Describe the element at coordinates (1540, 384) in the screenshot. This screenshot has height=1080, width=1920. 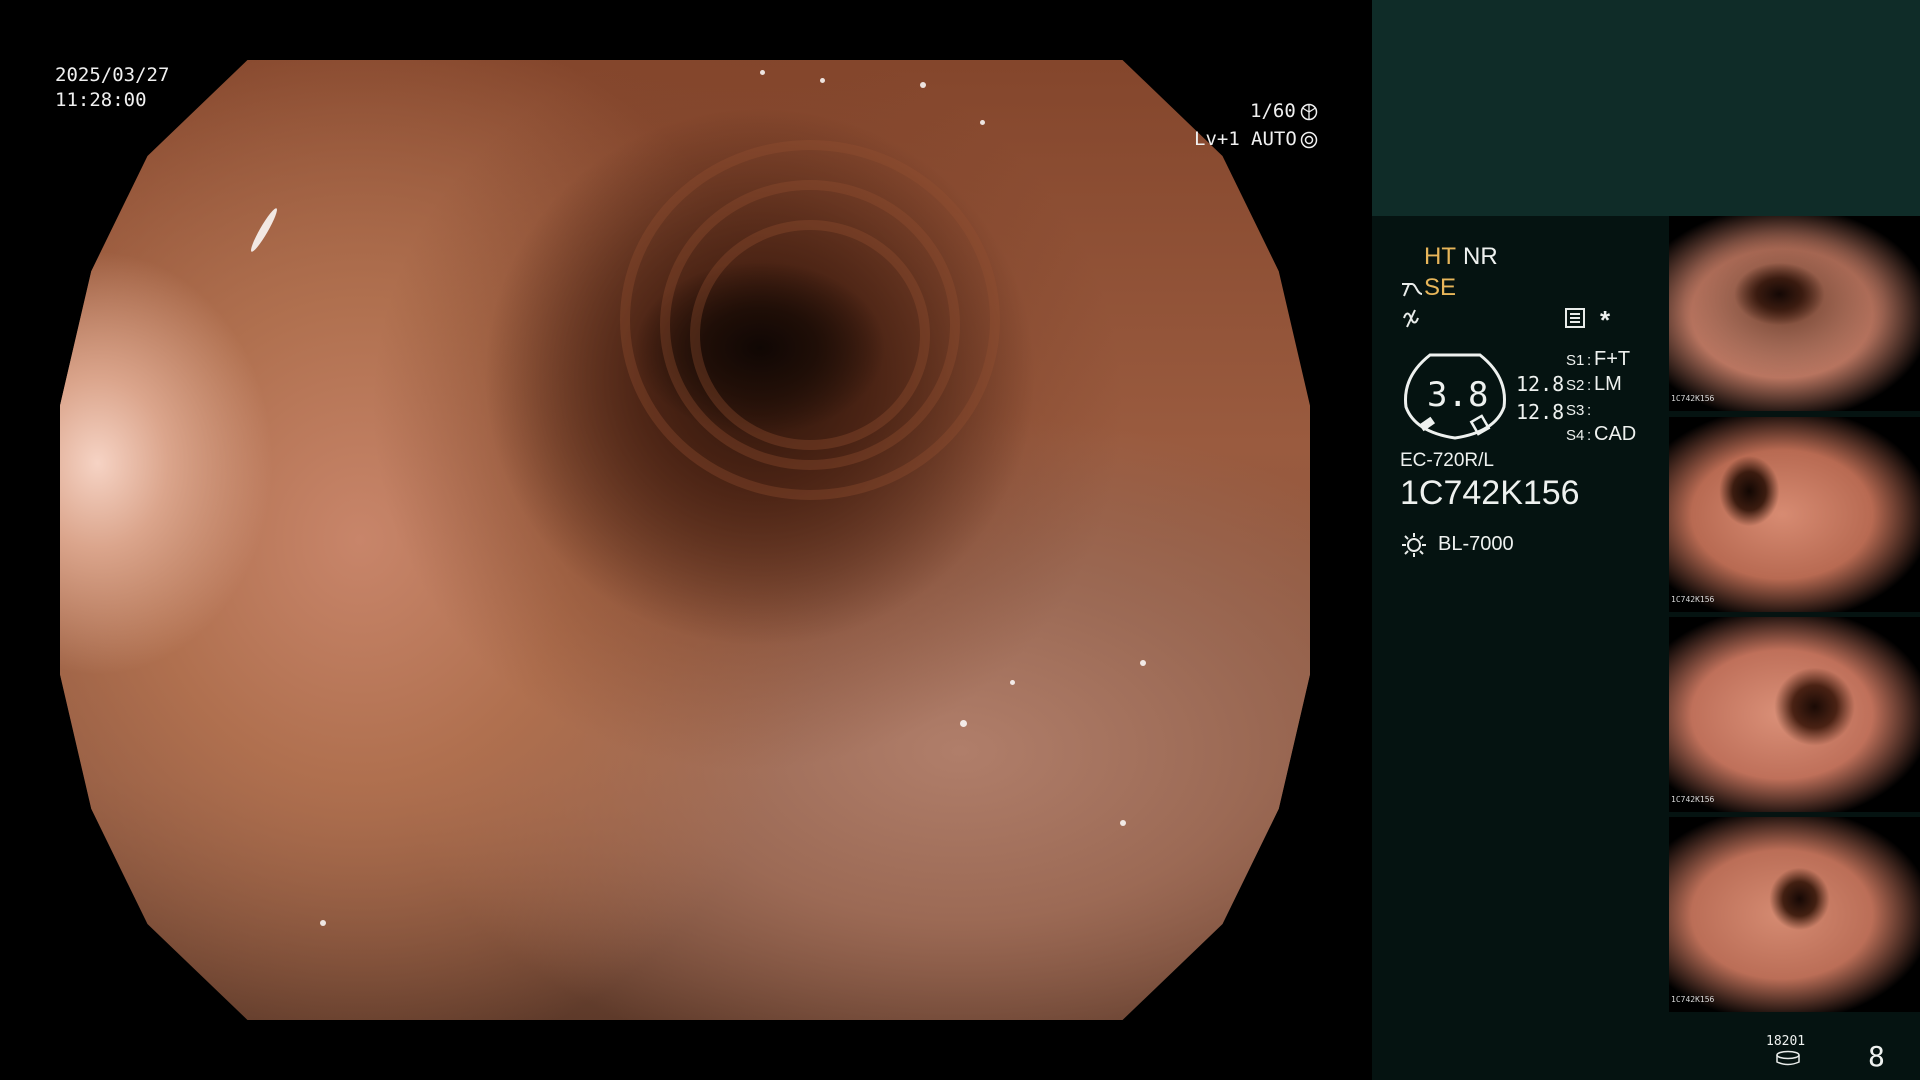
I see `setting-value-a: 12.8` at that location.